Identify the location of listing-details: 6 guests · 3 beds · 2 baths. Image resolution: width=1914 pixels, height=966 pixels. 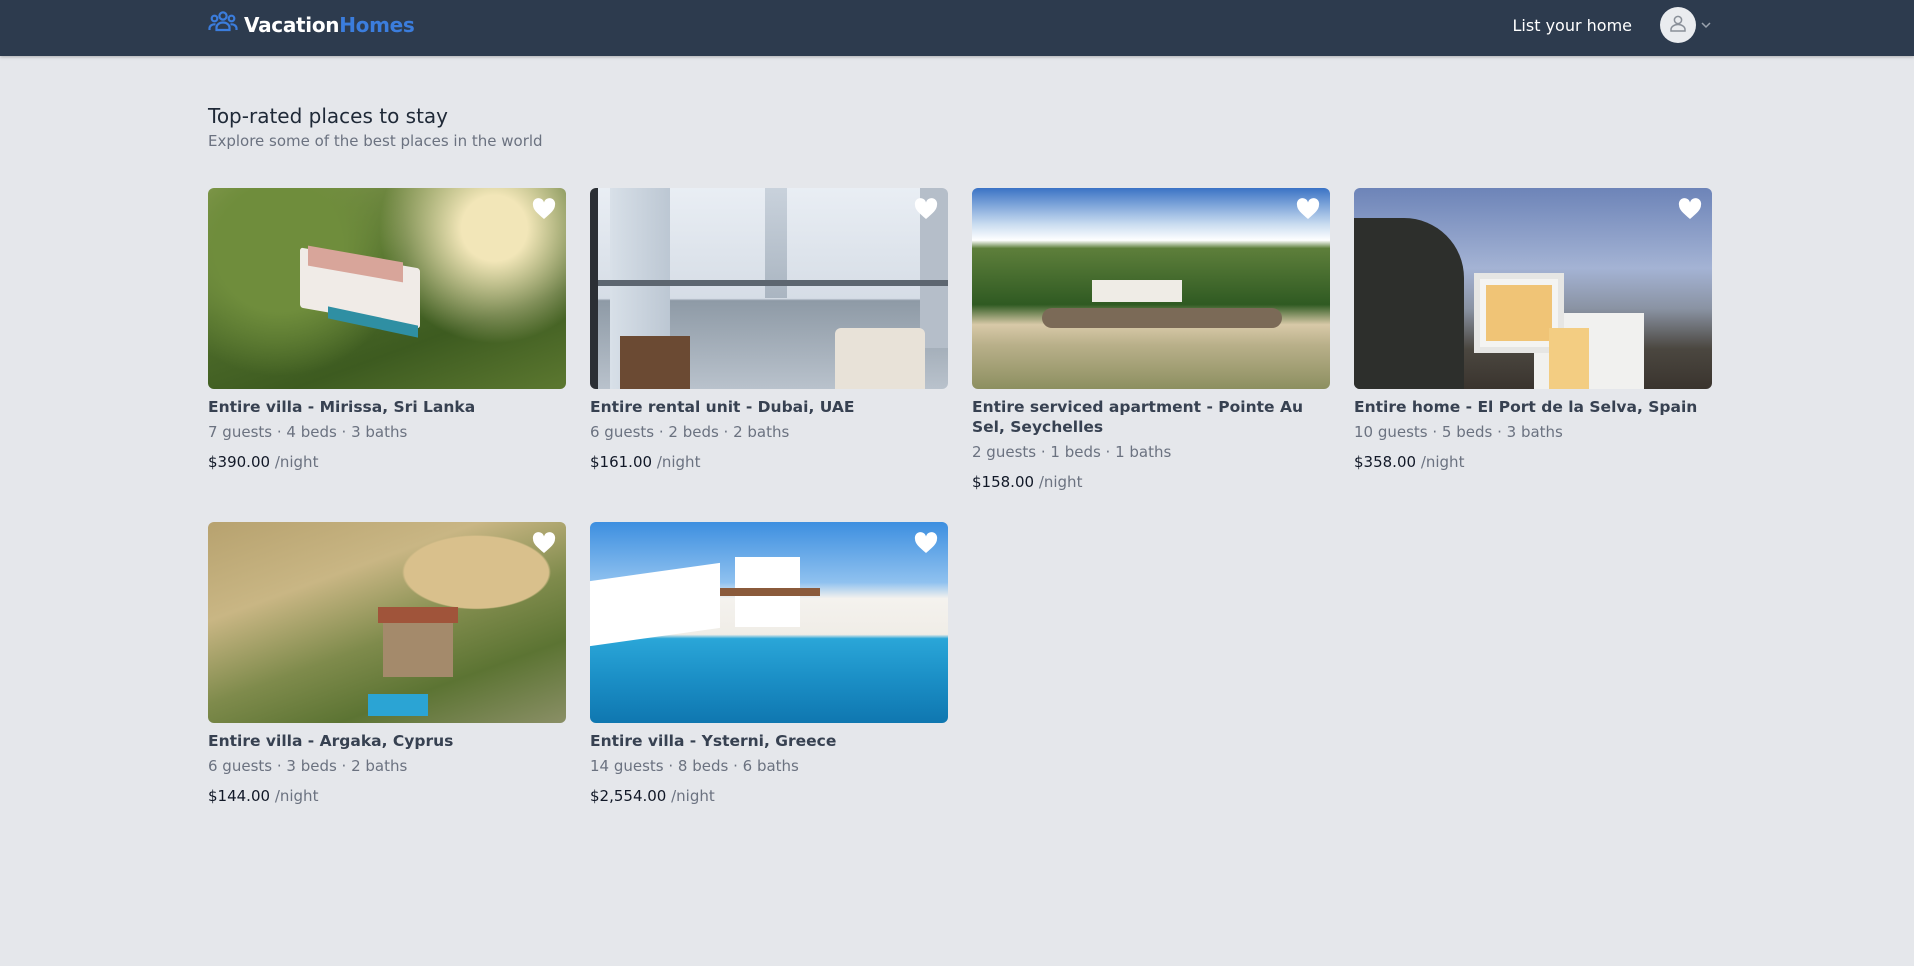
(308, 766).